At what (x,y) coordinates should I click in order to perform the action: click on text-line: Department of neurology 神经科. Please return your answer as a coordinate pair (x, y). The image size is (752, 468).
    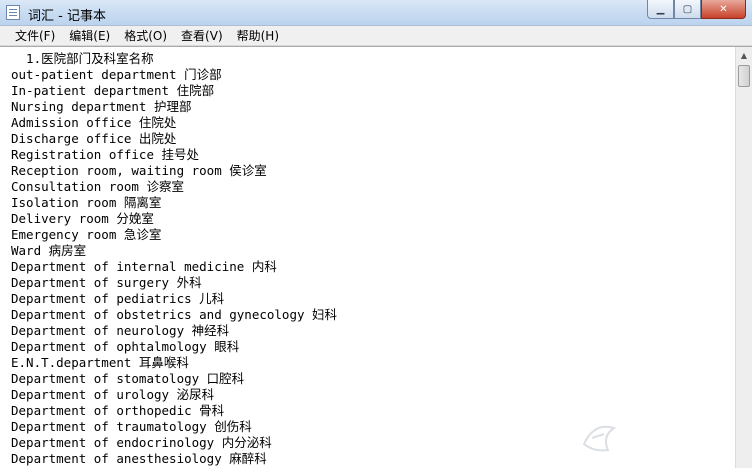
    Looking at the image, I should click on (120, 330).